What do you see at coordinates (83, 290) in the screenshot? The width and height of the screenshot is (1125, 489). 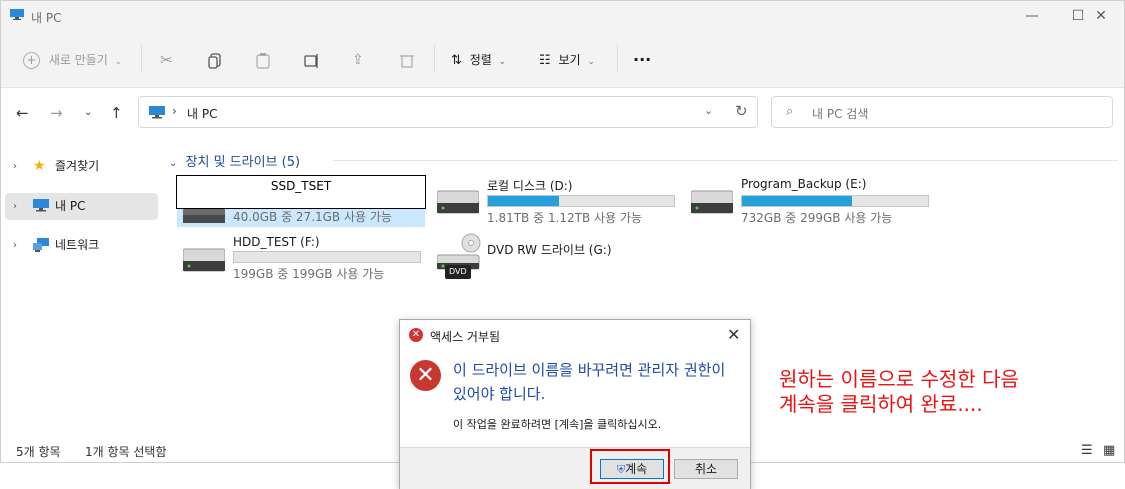 I see `navigation-pane: › ★ 즐겨찾기 › 내 PC › 네트워크` at bounding box center [83, 290].